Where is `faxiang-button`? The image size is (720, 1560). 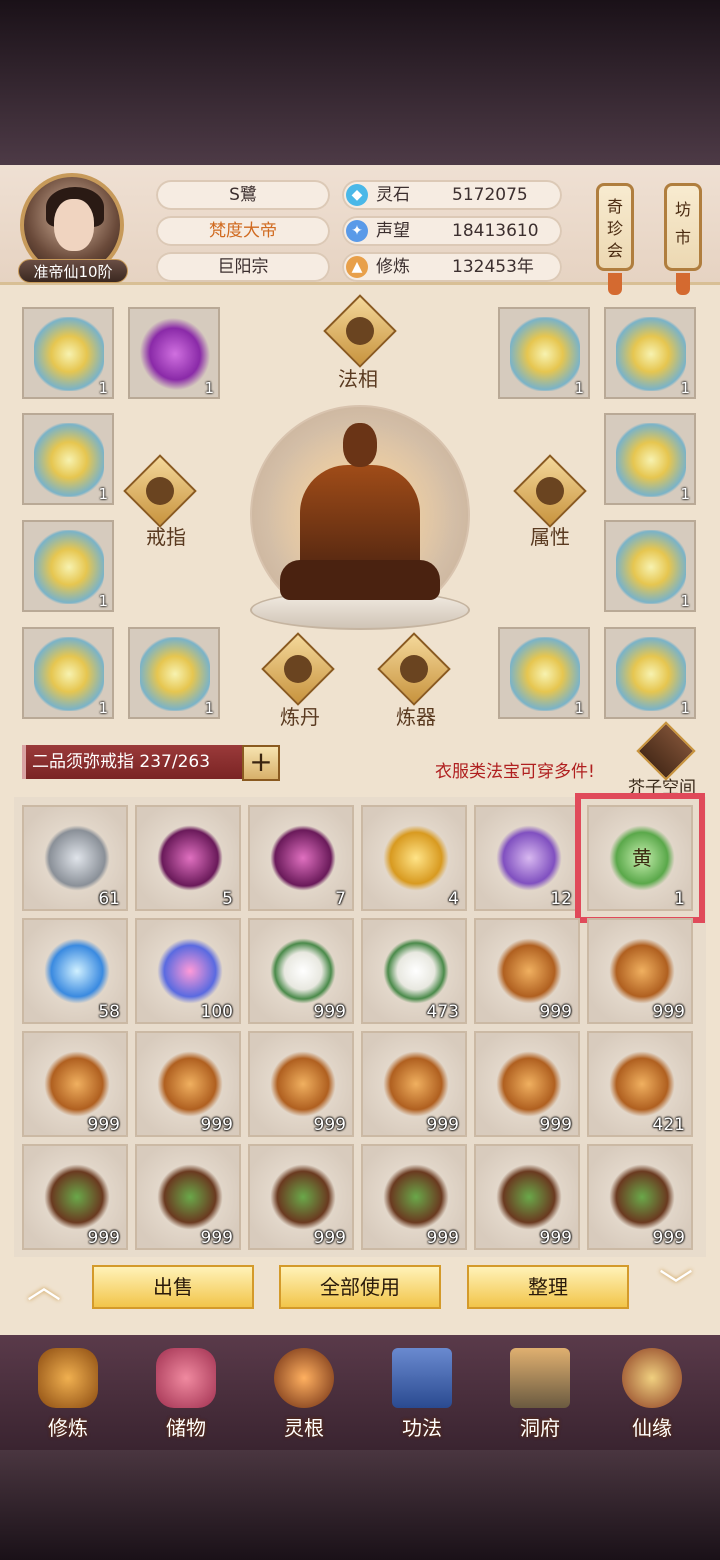
faxiang-button is located at coordinates (360, 331).